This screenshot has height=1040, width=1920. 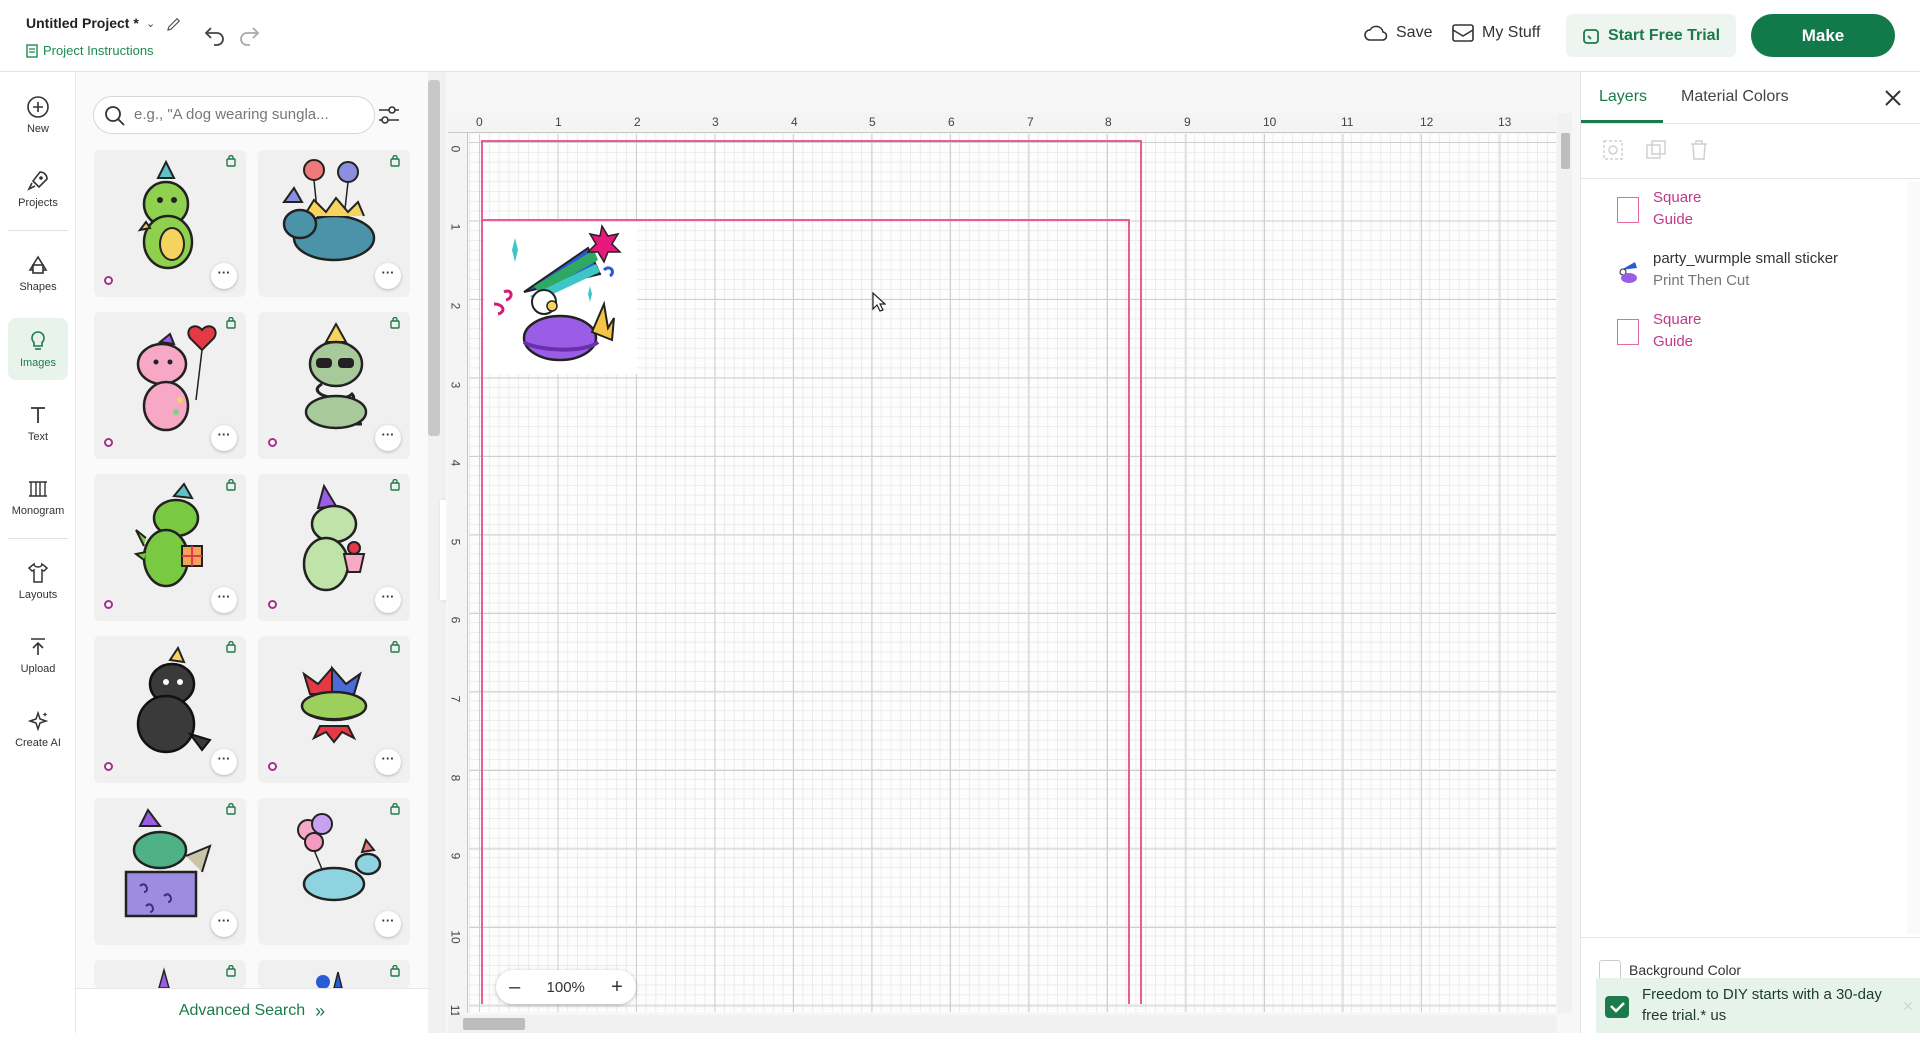 I want to click on project-instructions-link: Project Instructions, so click(x=90, y=50).